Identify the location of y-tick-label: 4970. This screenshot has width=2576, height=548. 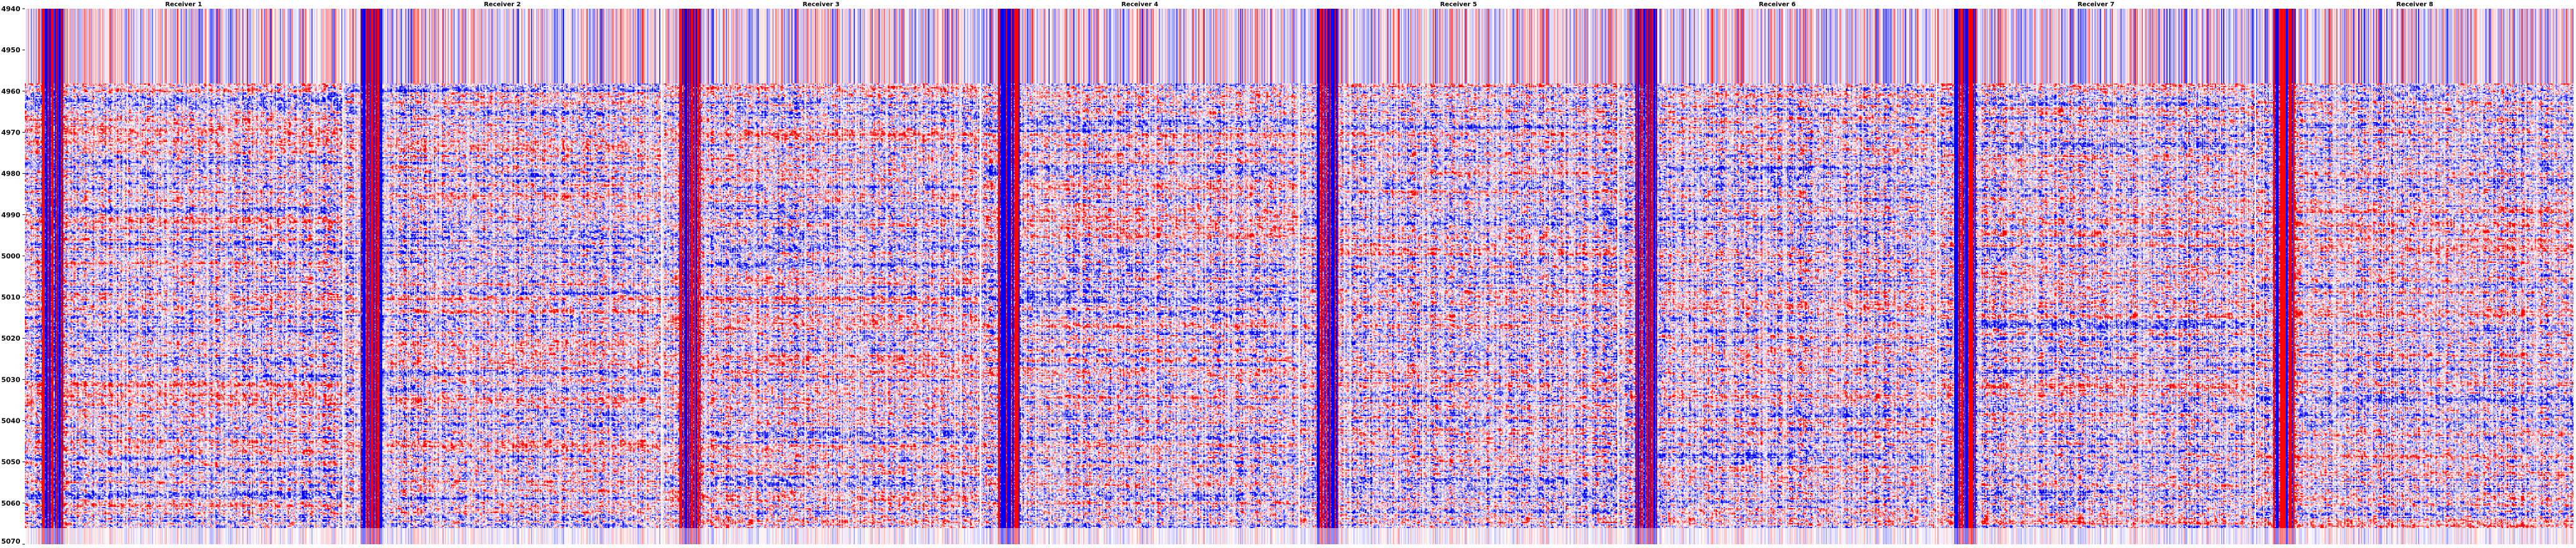
(11, 132).